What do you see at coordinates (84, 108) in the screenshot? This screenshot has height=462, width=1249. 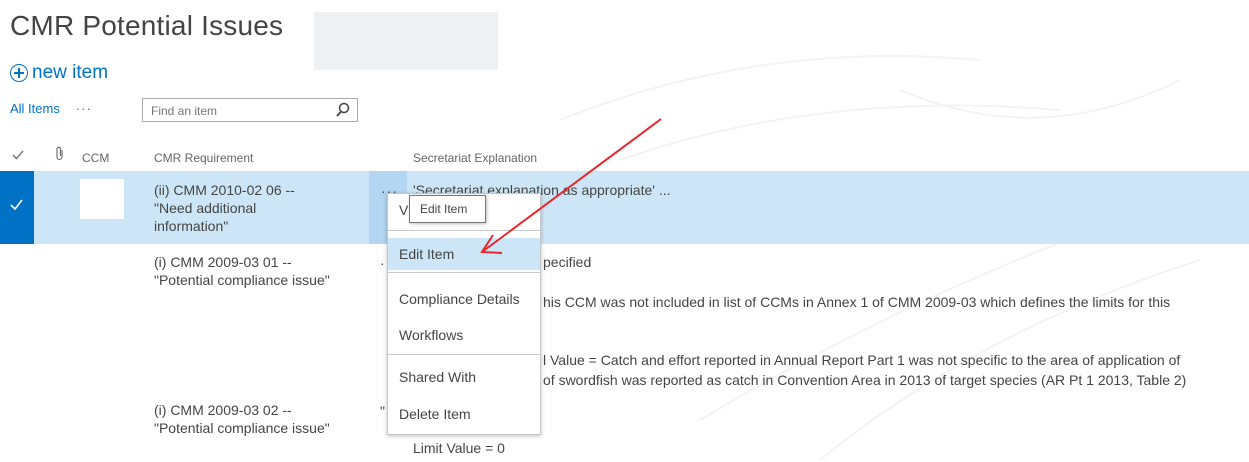 I see `more-views-button: ···` at bounding box center [84, 108].